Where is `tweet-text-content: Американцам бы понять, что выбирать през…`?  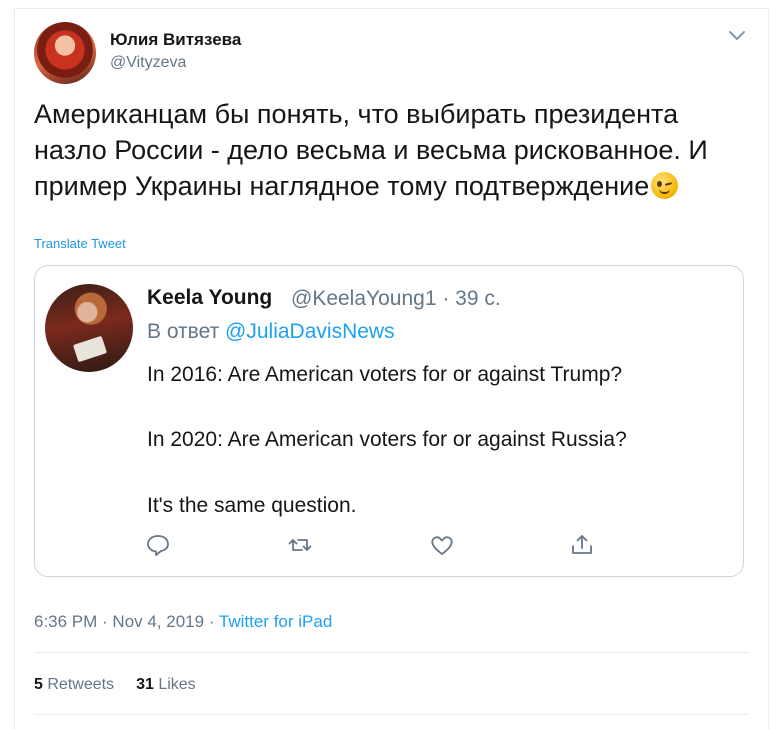
tweet-text-content: Американцам бы понять, что выбирать през… is located at coordinates (371, 150).